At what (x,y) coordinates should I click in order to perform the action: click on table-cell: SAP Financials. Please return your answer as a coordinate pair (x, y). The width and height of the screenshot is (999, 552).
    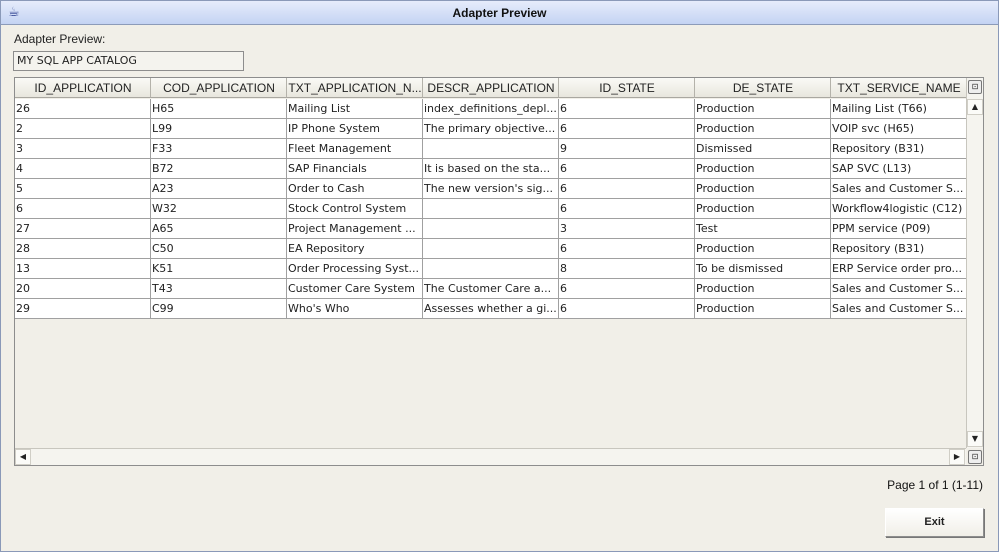
    Looking at the image, I should click on (355, 169).